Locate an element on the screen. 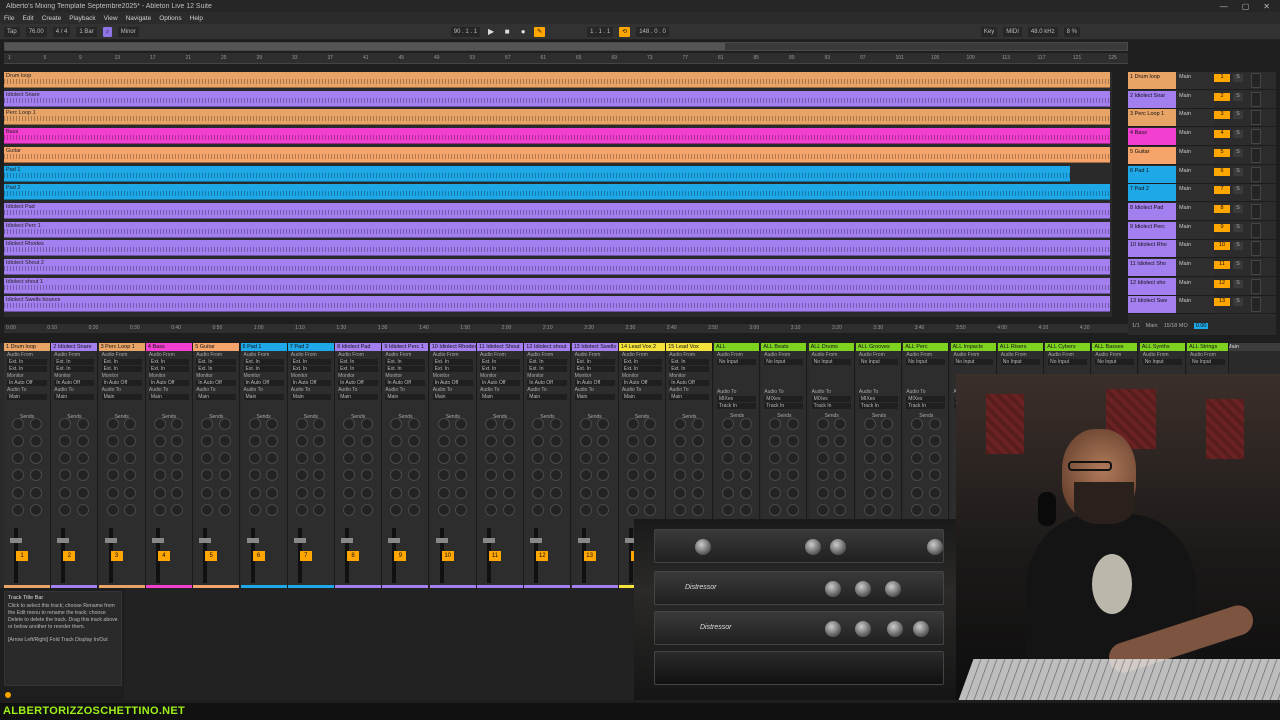  track-clip: Idiolect Swells bounce is located at coordinates (557, 304).